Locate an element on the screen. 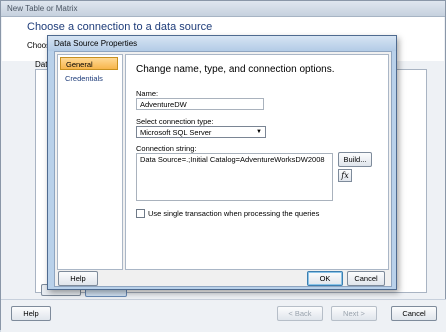 This screenshot has height=332, width=446. connection-type-label: Select connection type: is located at coordinates (175, 121).